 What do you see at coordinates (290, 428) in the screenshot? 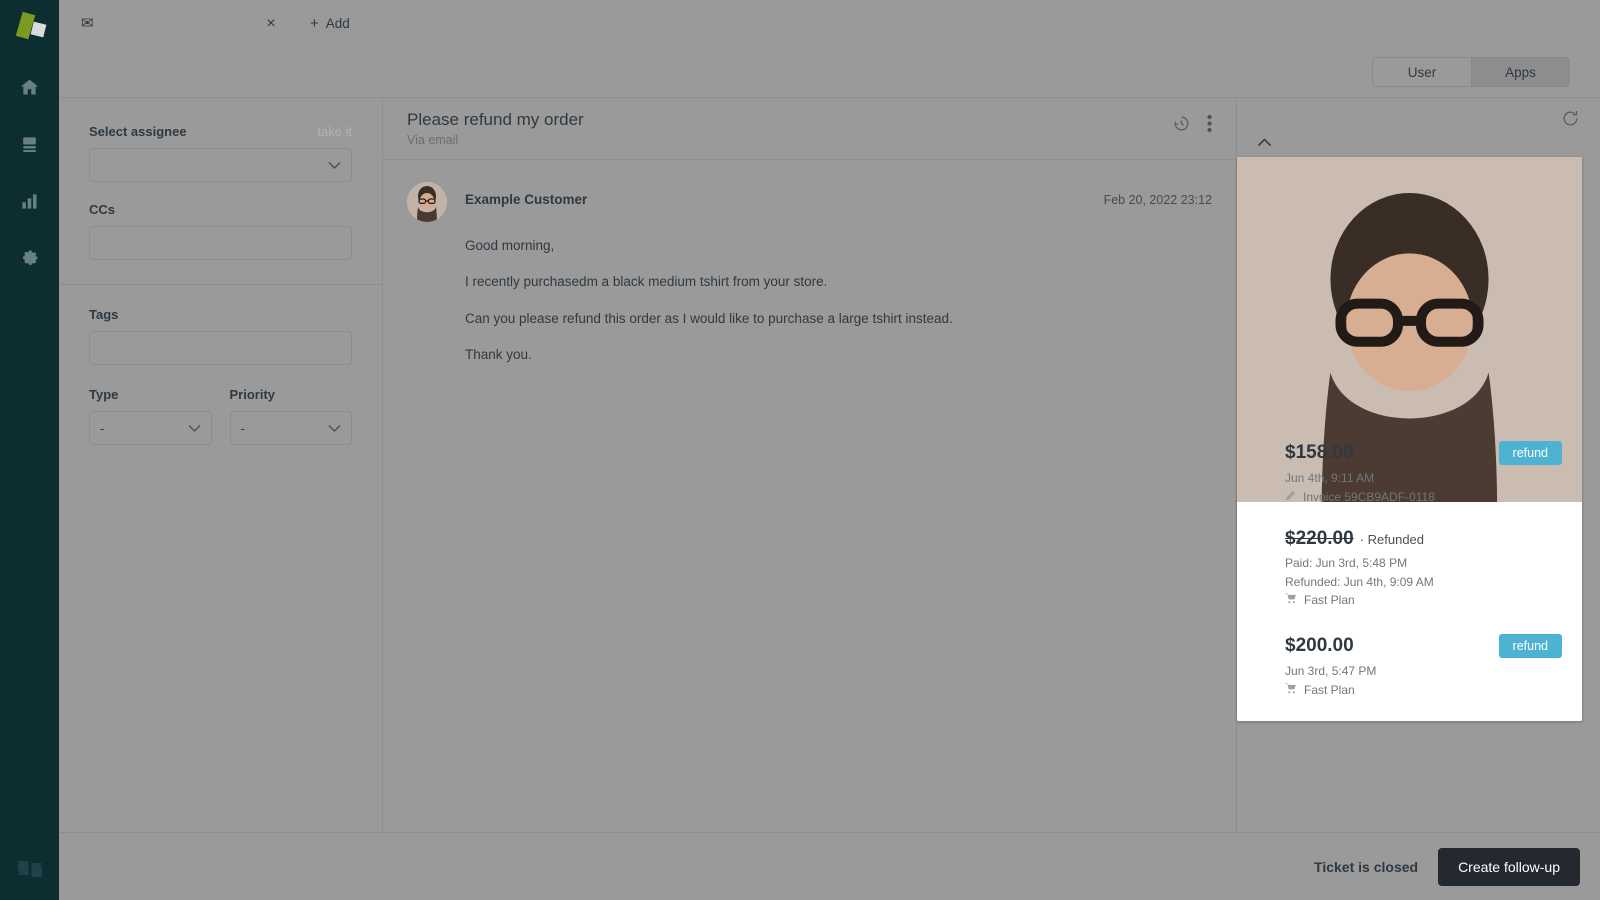
I see `priority-select: -` at bounding box center [290, 428].